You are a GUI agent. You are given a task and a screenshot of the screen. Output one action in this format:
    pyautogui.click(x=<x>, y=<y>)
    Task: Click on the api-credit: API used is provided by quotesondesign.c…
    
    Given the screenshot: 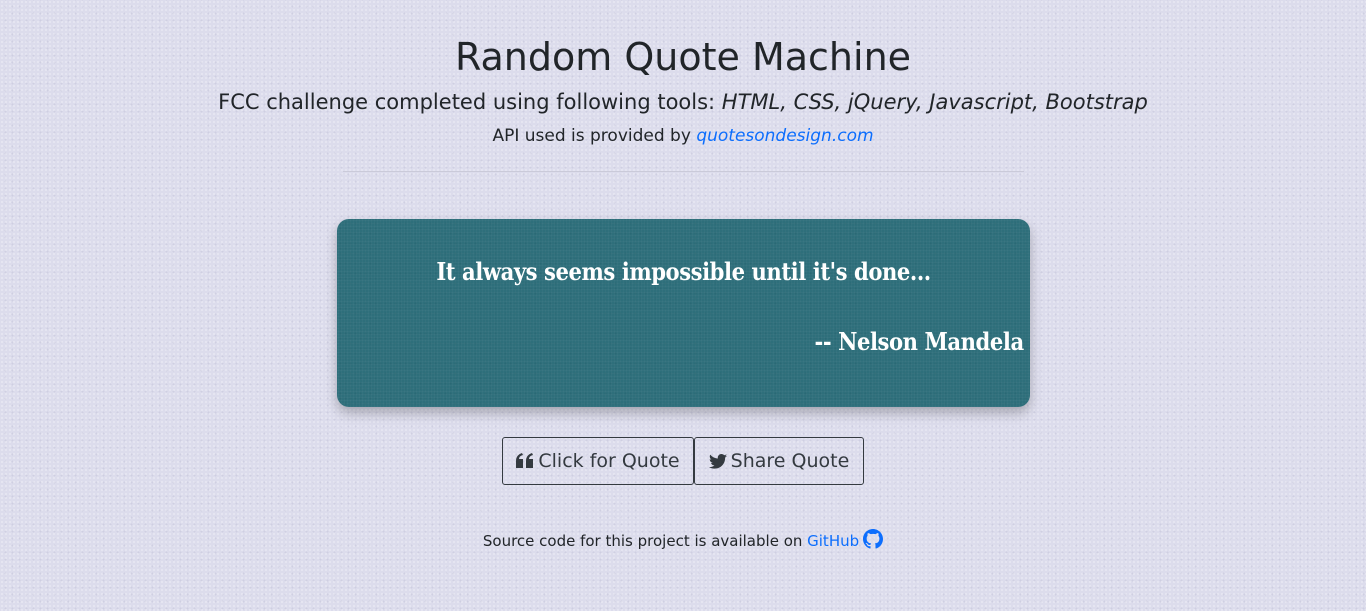 What is the action you would take?
    pyautogui.click(x=683, y=136)
    